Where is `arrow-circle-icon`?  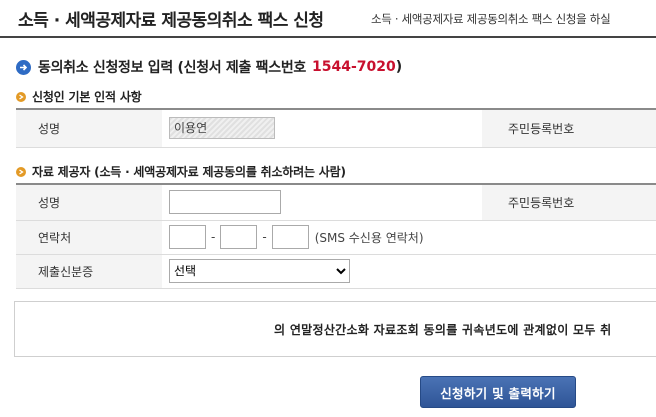
arrow-circle-icon is located at coordinates (23, 67).